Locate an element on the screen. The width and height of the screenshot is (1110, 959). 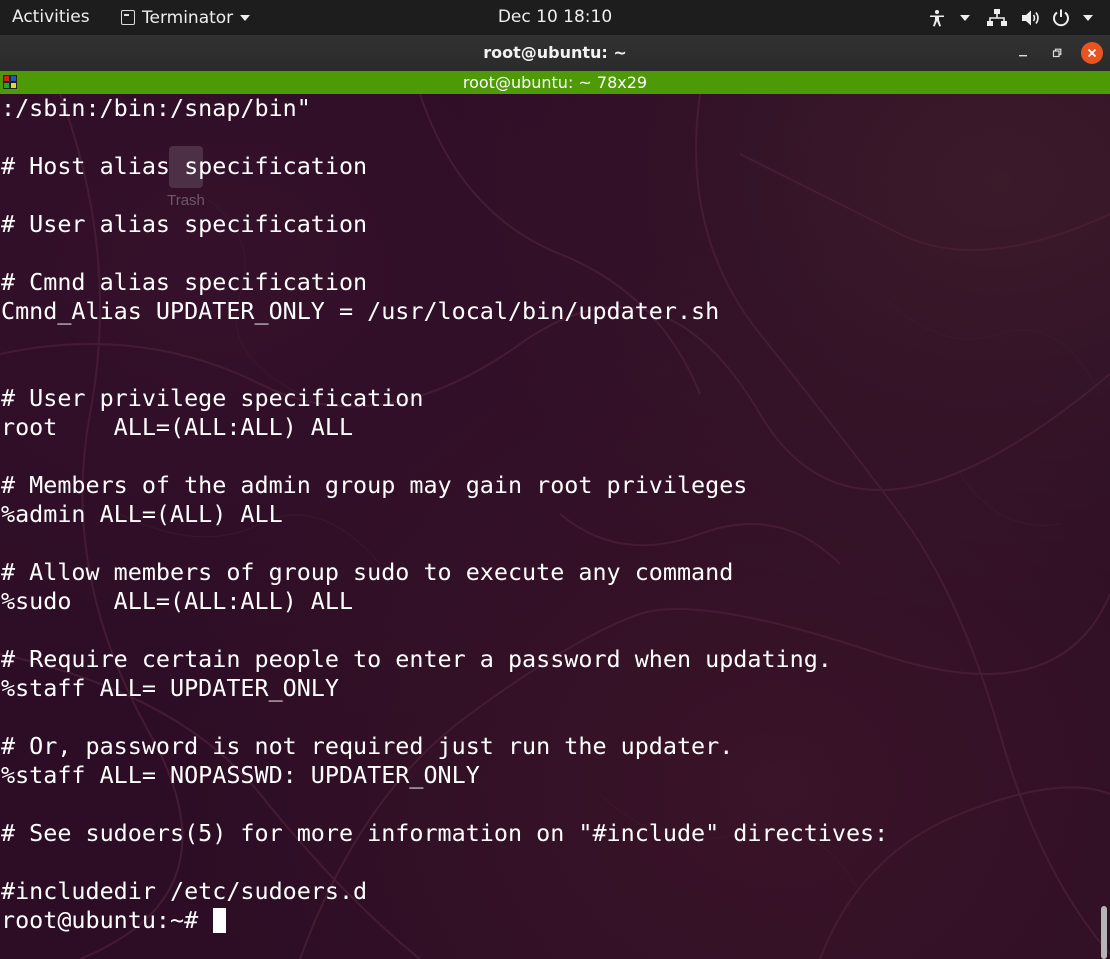
restore-icon is located at coordinates (1057, 53).